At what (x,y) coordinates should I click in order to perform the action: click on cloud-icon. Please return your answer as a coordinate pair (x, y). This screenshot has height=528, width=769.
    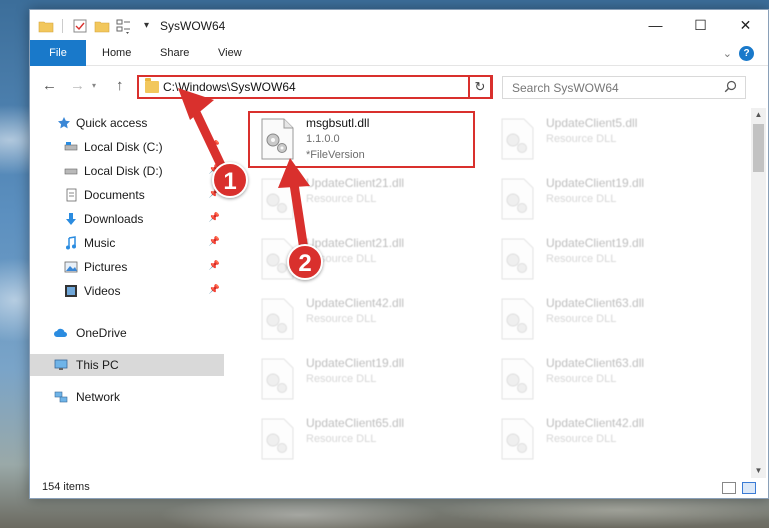
    Looking at the image, I should click on (60, 332).